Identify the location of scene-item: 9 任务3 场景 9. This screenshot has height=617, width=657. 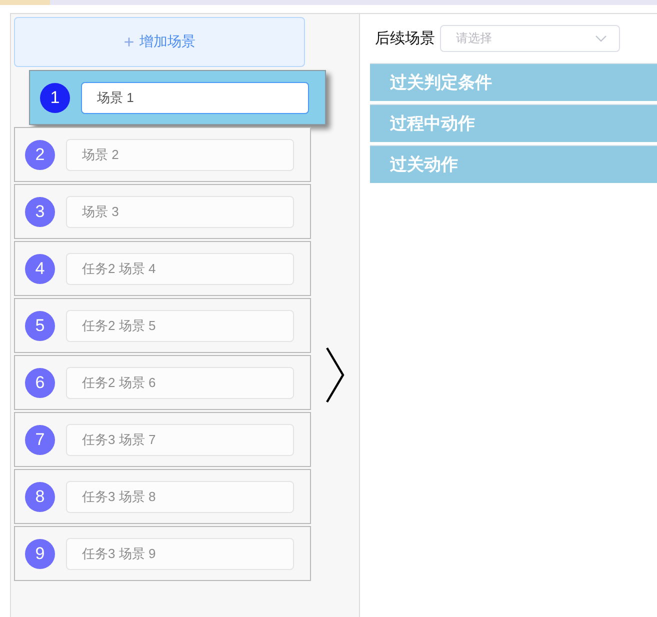
(162, 553).